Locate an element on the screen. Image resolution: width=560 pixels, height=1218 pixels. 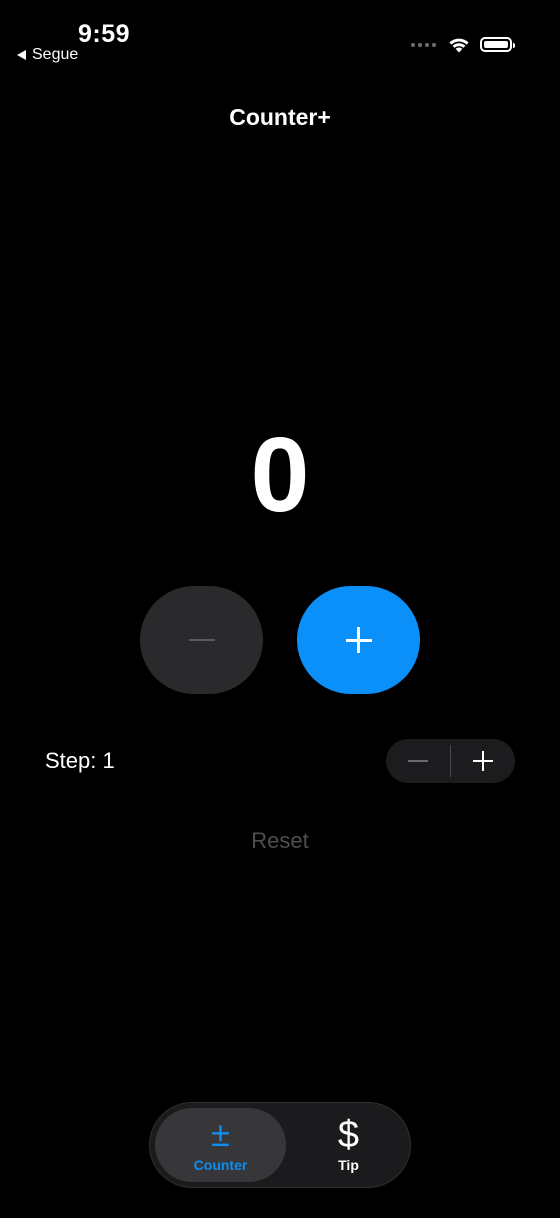
tab-tip: $ Tip is located at coordinates (348, 1145).